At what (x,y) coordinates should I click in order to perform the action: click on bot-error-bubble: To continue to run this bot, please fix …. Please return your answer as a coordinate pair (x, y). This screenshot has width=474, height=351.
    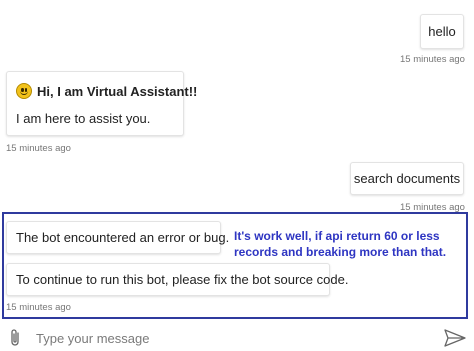
    Looking at the image, I should click on (177, 279).